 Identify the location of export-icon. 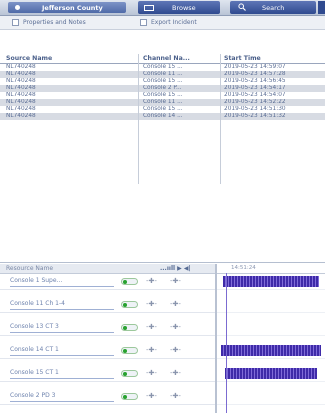
(143, 22).